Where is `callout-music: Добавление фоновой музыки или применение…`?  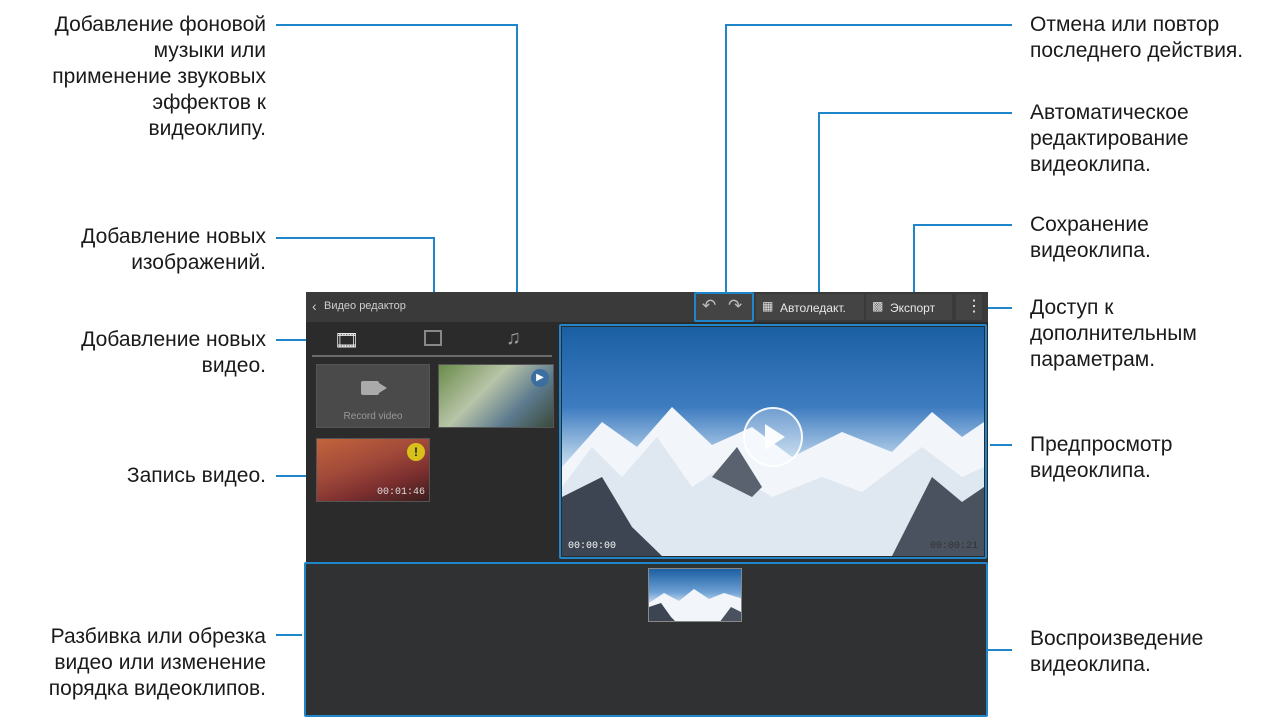 callout-music: Добавление фоновой музыки или применение… is located at coordinates (159, 76).